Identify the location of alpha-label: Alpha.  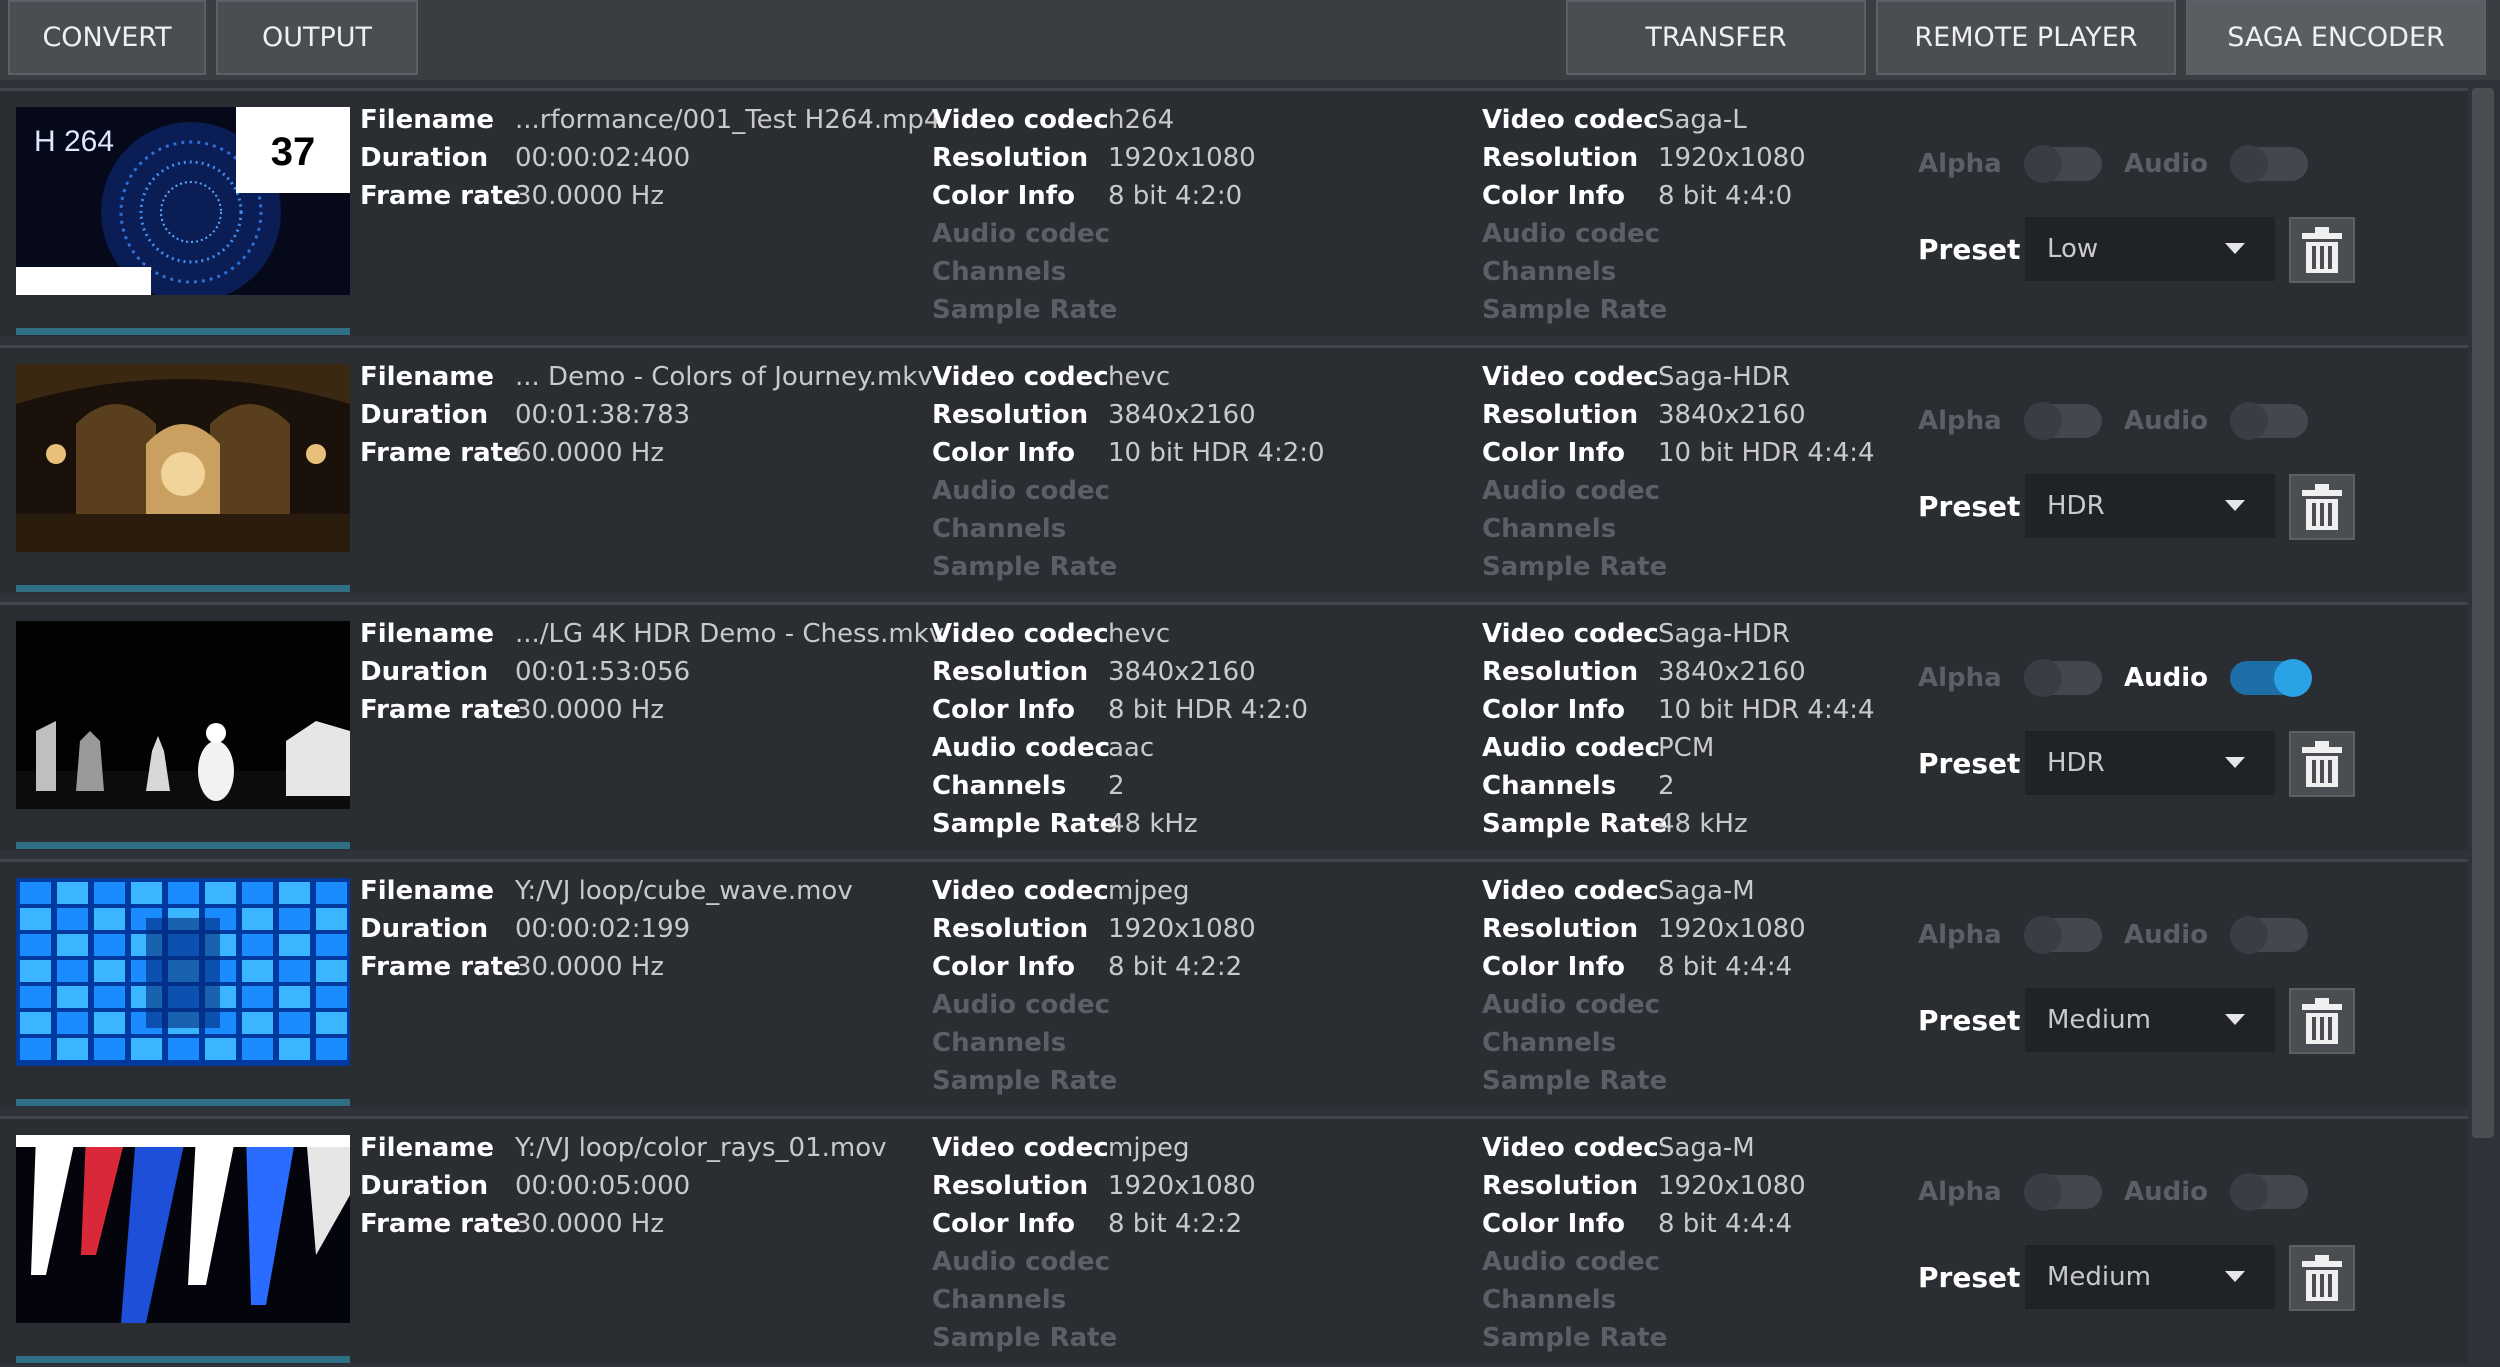
(1960, 164).